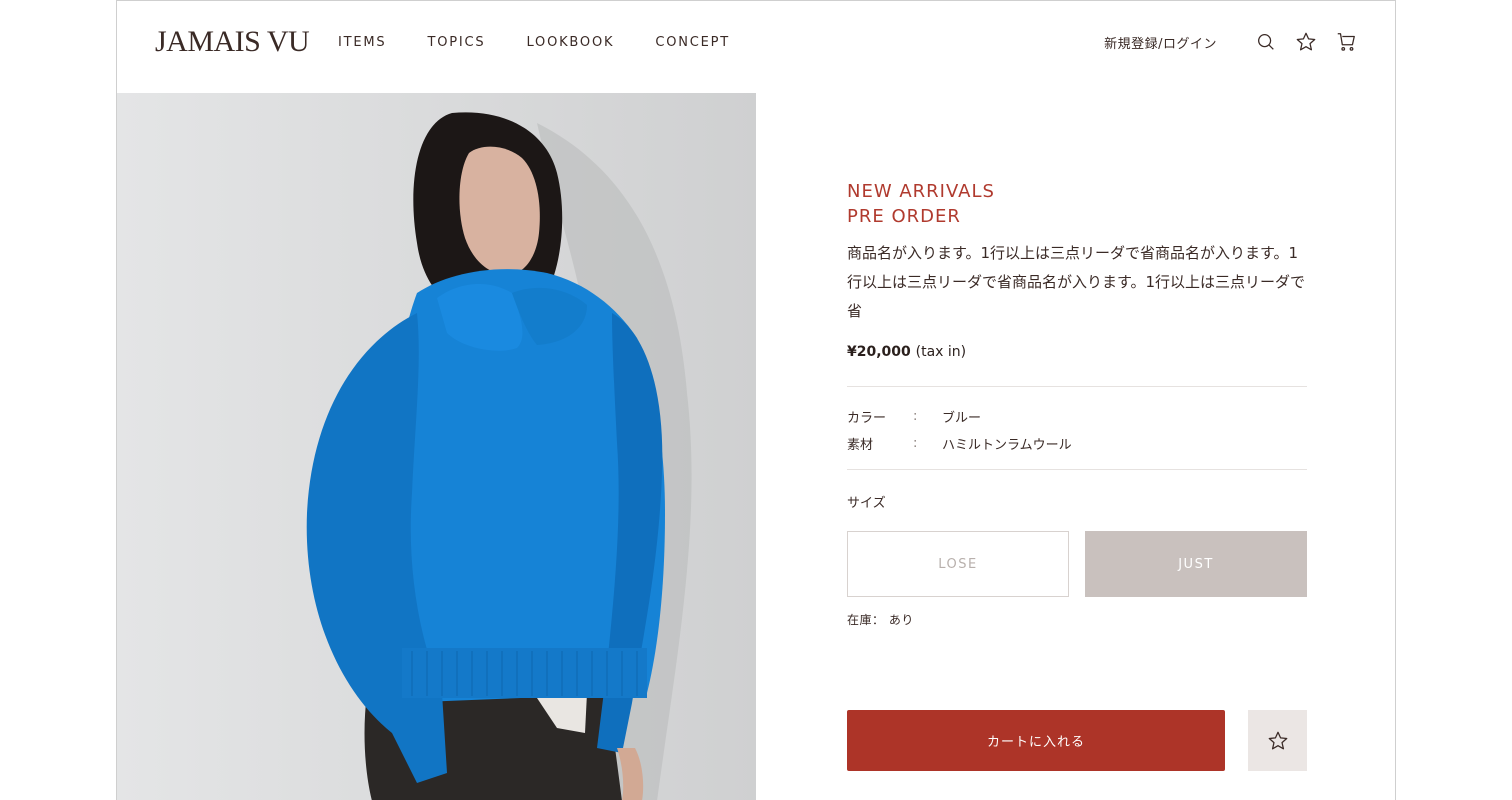 Image resolution: width=1512 pixels, height=800 pixels. Describe the element at coordinates (1077, 352) in the screenshot. I see `product-price: ¥20,000 (tax in)` at that location.